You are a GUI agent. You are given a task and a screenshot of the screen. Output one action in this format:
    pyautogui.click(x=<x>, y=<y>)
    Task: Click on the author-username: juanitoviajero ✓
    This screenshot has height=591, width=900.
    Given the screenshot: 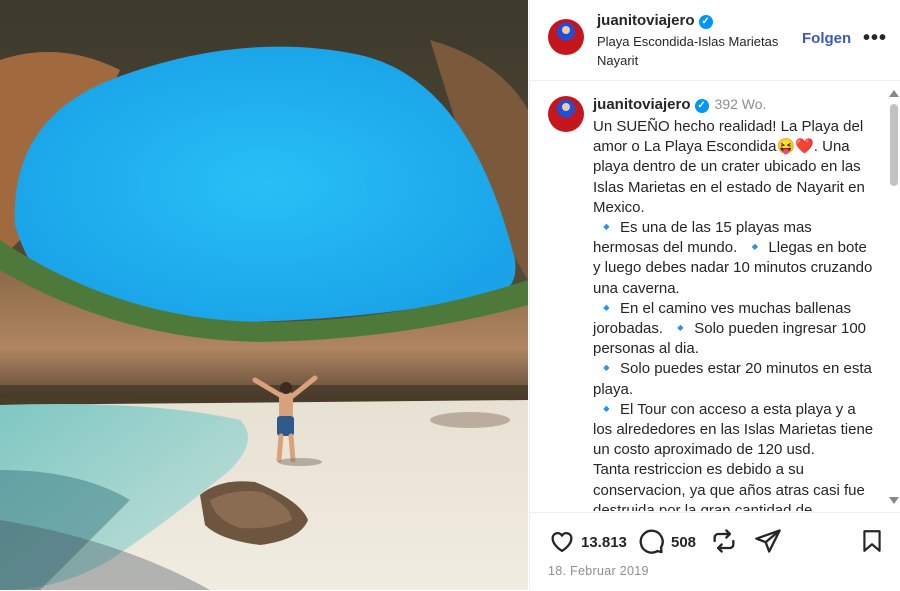 What is the action you would take?
    pyautogui.click(x=655, y=20)
    